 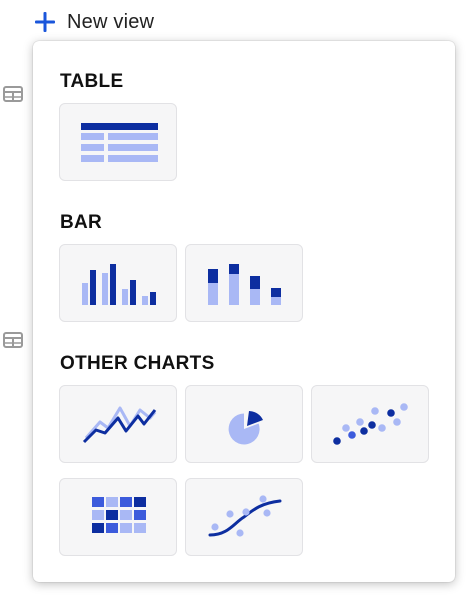 I want to click on pie-chart-icon, so click(x=245, y=428).